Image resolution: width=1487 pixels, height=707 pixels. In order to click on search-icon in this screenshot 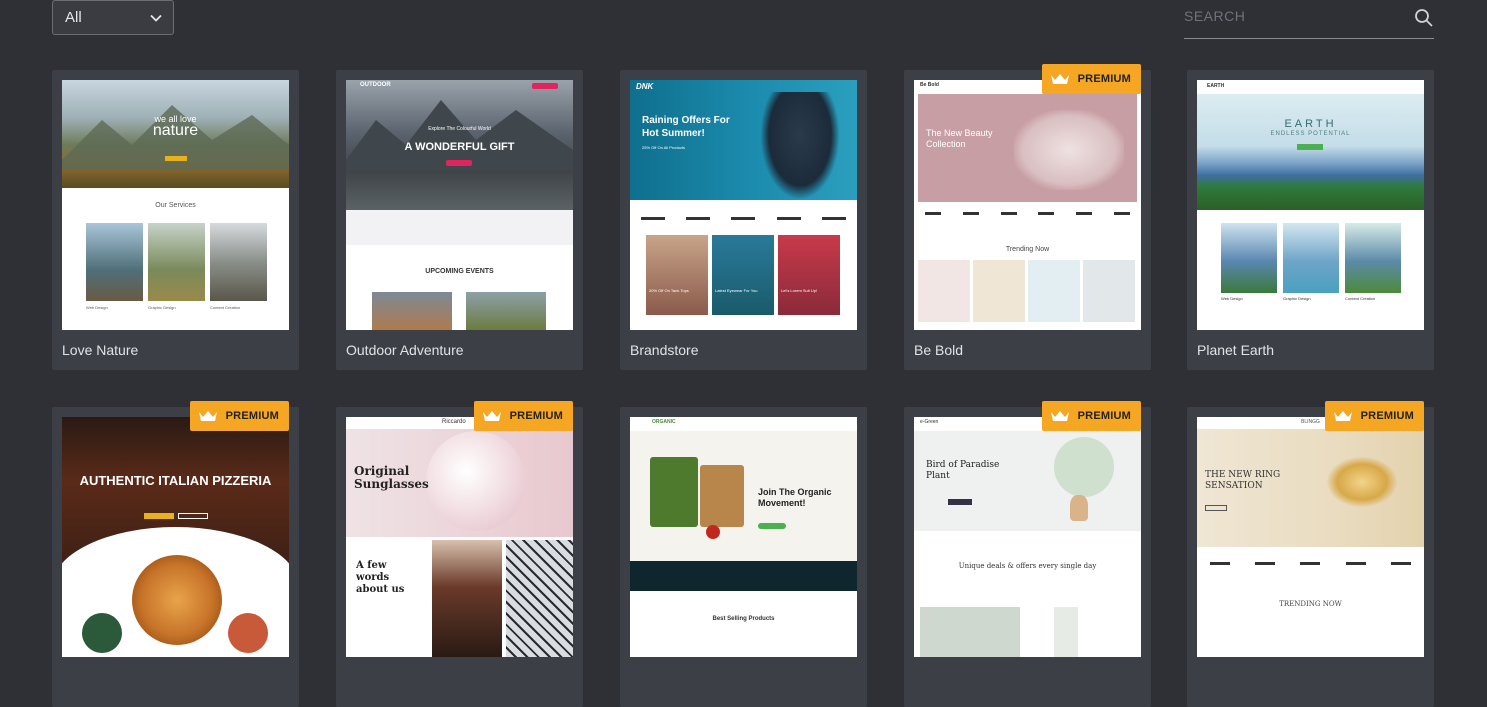, I will do `click(1424, 18)`.